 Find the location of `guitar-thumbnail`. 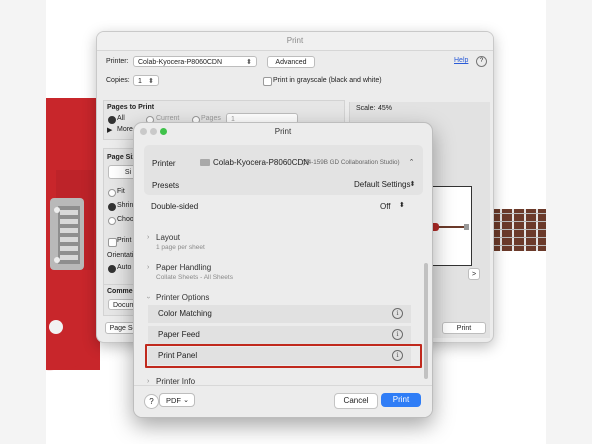

guitar-thumbnail is located at coordinates (449, 227).